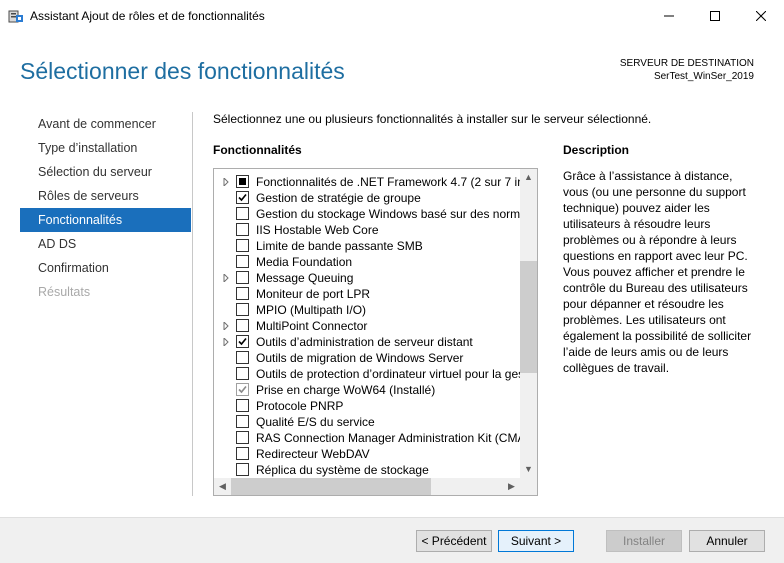 This screenshot has width=784, height=563. I want to click on feature-label: Protocole PNRP, so click(300, 406).